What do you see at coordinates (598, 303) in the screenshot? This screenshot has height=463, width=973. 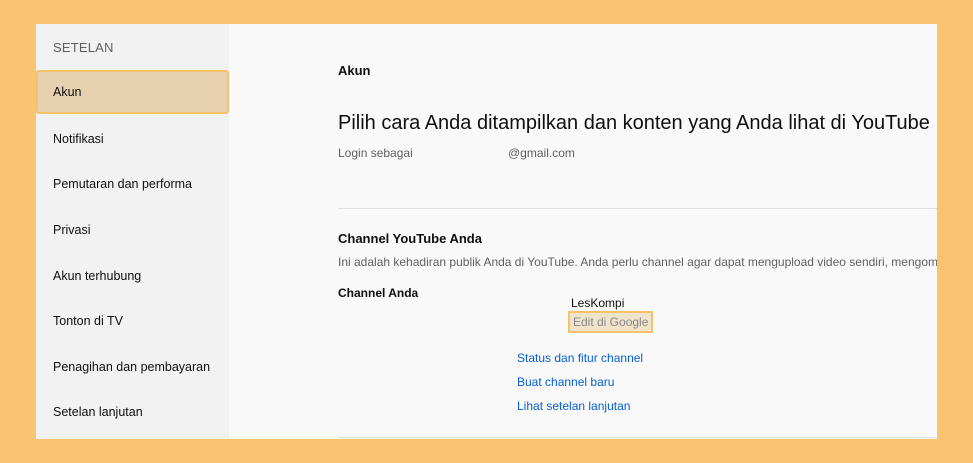 I see `channel-name: LesKompi` at bounding box center [598, 303].